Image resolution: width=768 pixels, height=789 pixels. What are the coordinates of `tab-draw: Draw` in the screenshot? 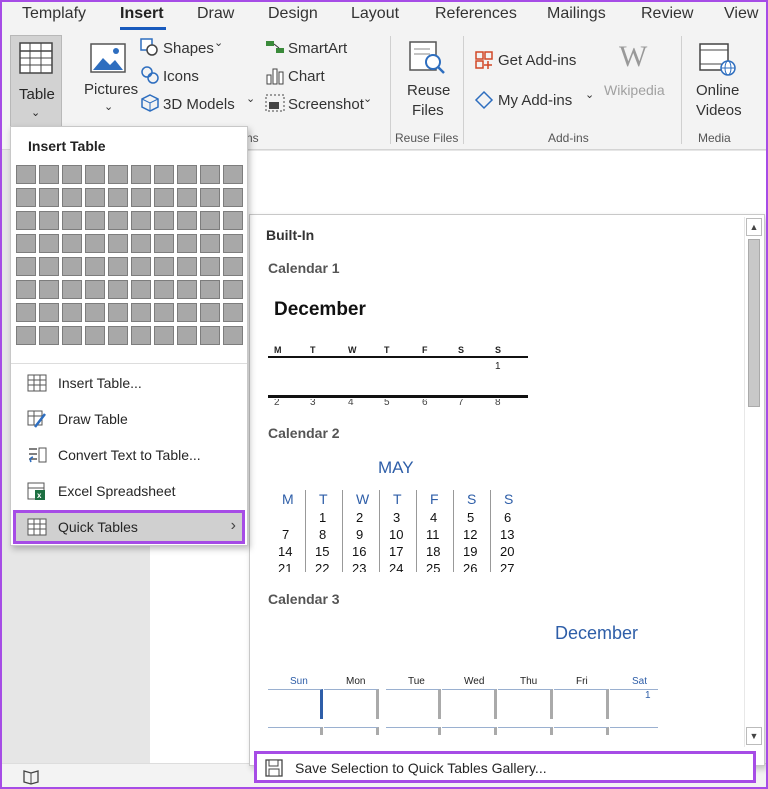 It's located at (215, 14).